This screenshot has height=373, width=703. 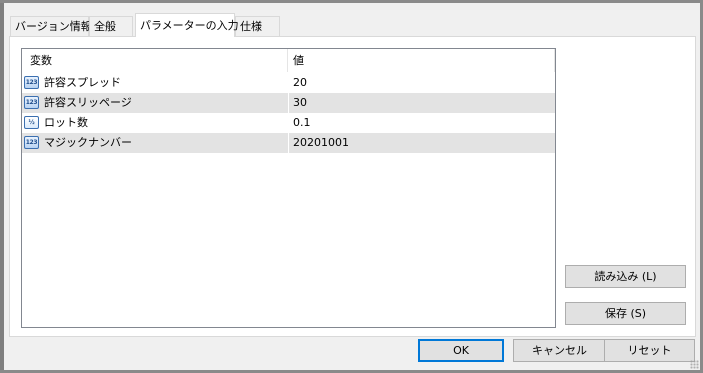 What do you see at coordinates (155, 60) in the screenshot?
I see `column-header-variable: 変数` at bounding box center [155, 60].